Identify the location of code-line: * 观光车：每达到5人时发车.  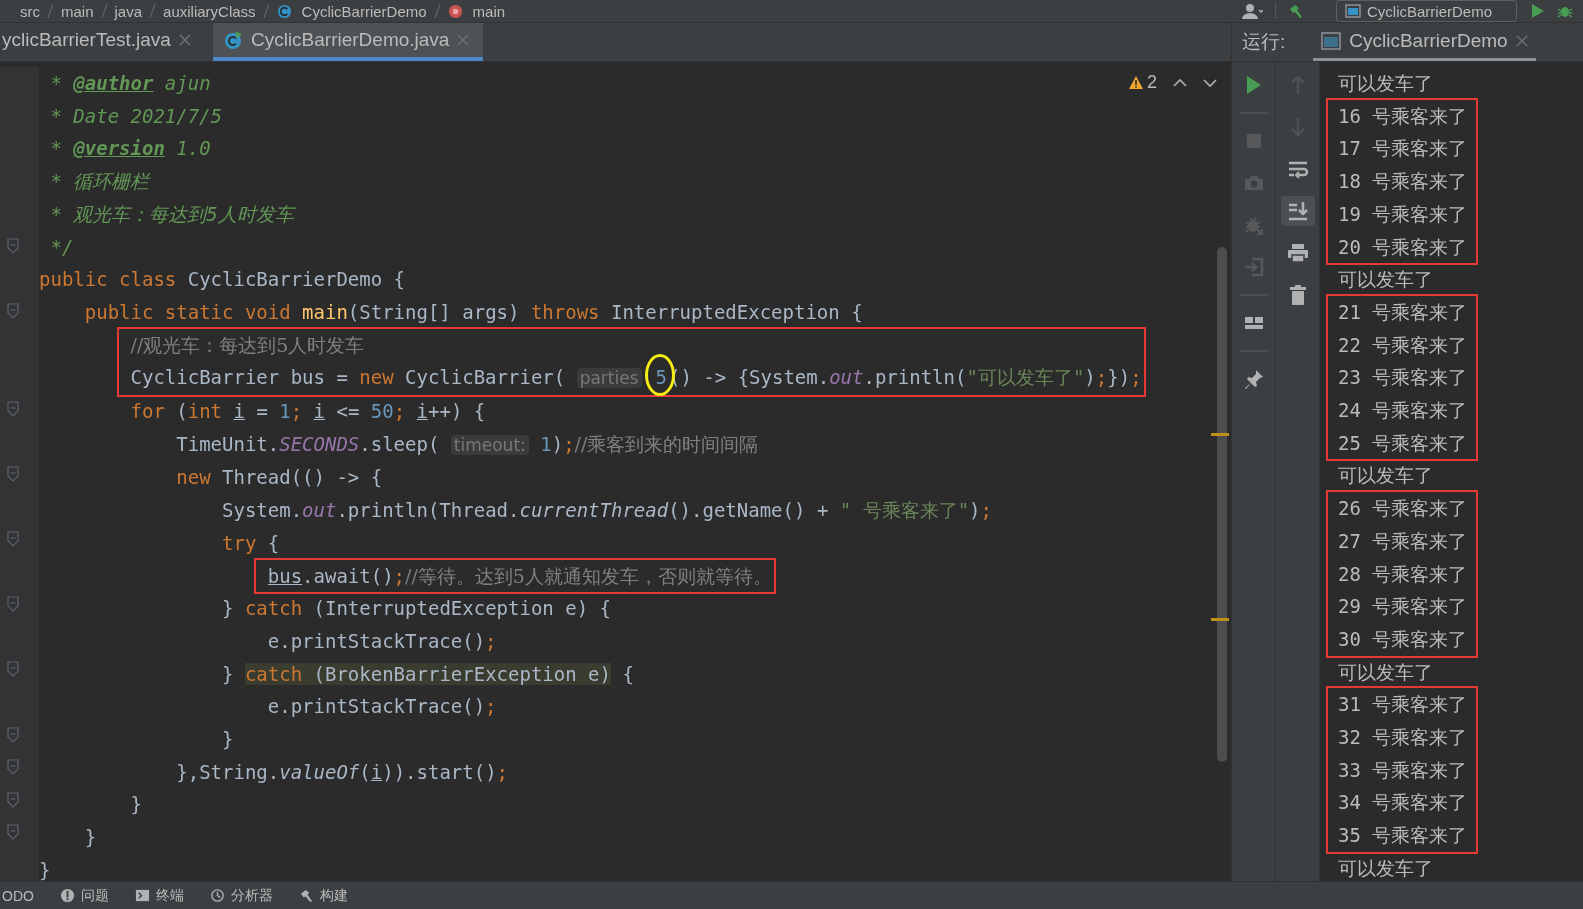
(172, 214).